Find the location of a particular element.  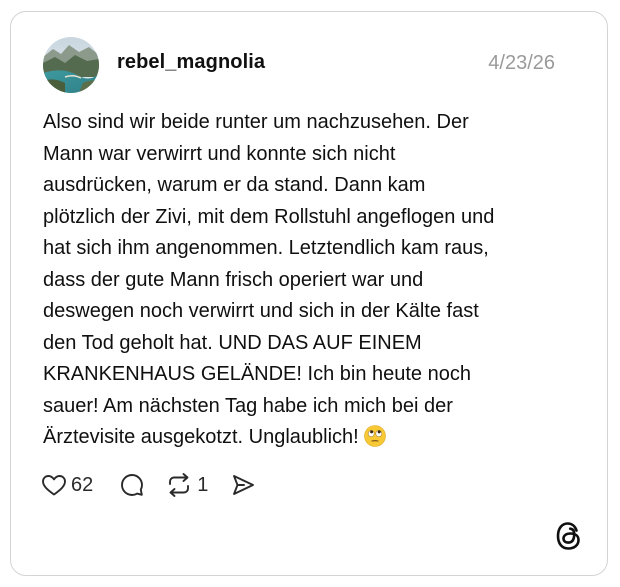

like-button: 62 is located at coordinates (67, 485).